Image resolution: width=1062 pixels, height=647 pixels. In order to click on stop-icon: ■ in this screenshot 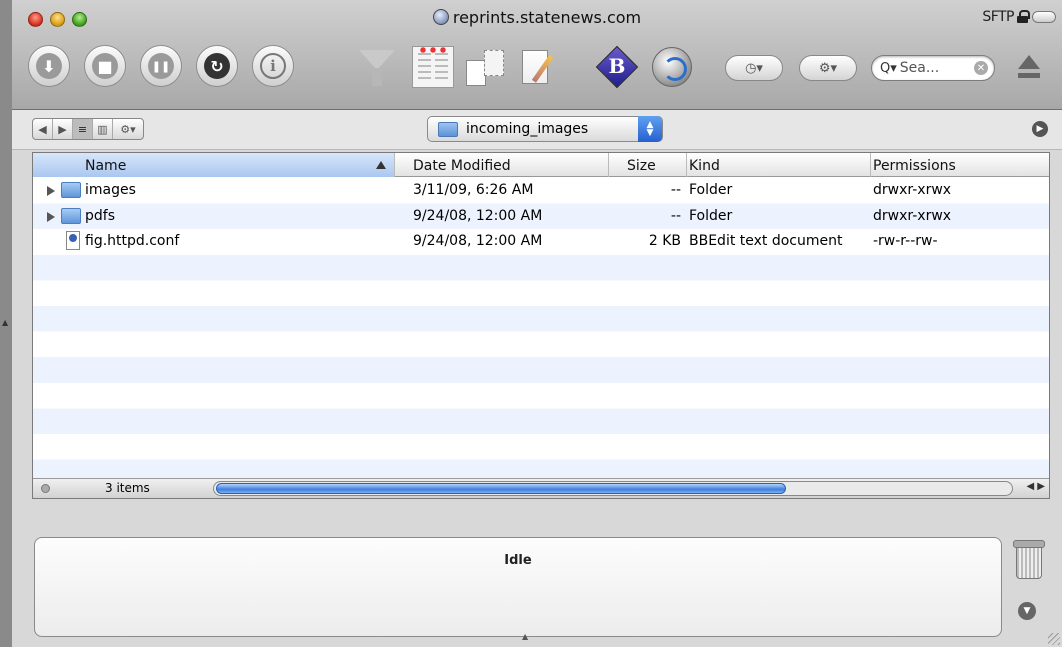, I will do `click(105, 66)`.